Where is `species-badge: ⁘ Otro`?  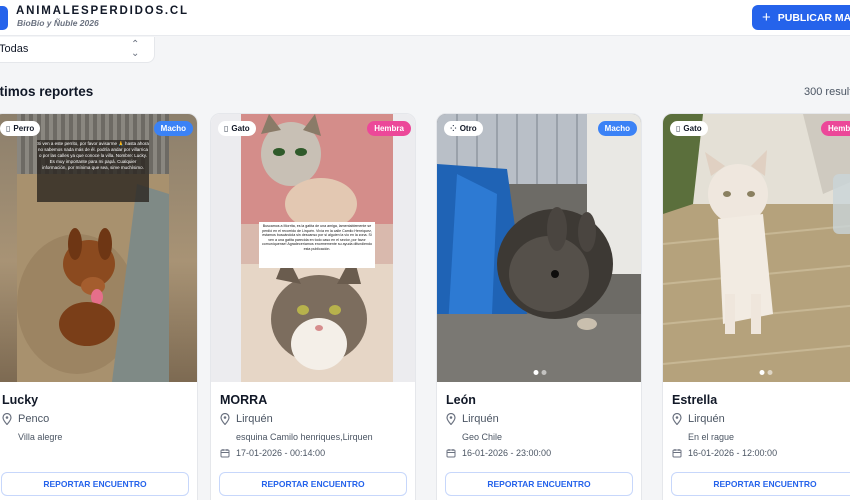
species-badge: ⁘ Otro is located at coordinates (463, 128).